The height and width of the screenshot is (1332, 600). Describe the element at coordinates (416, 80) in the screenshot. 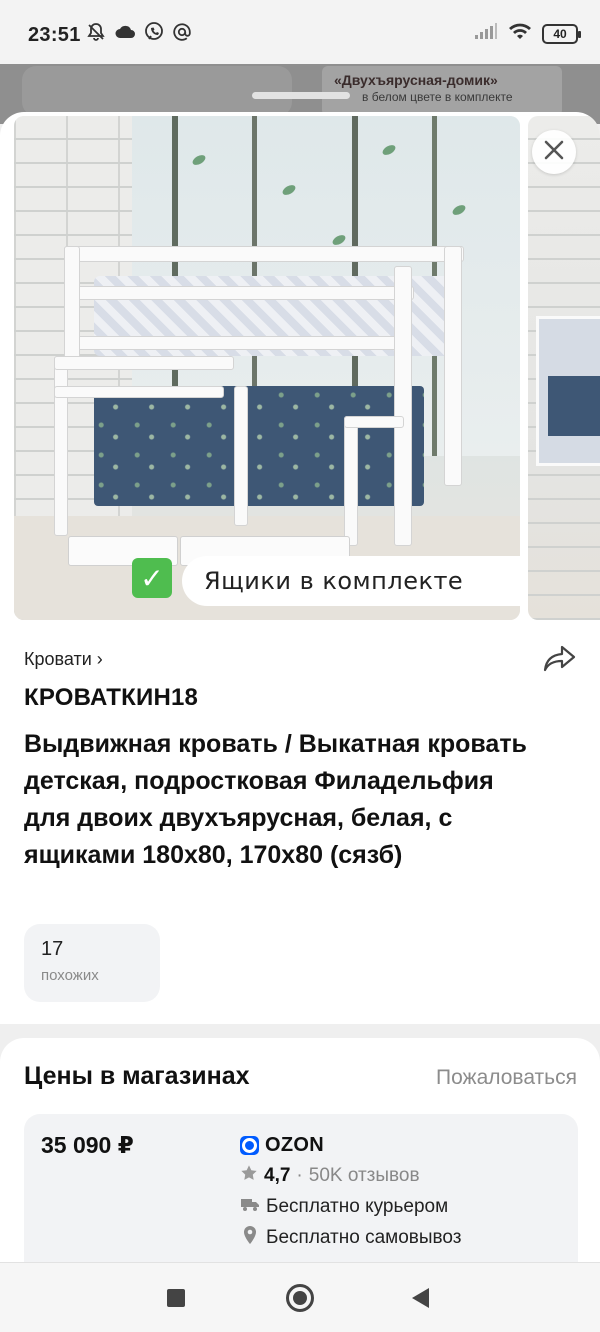

I see `background-card-title: «Двухъярусная-домик»` at that location.